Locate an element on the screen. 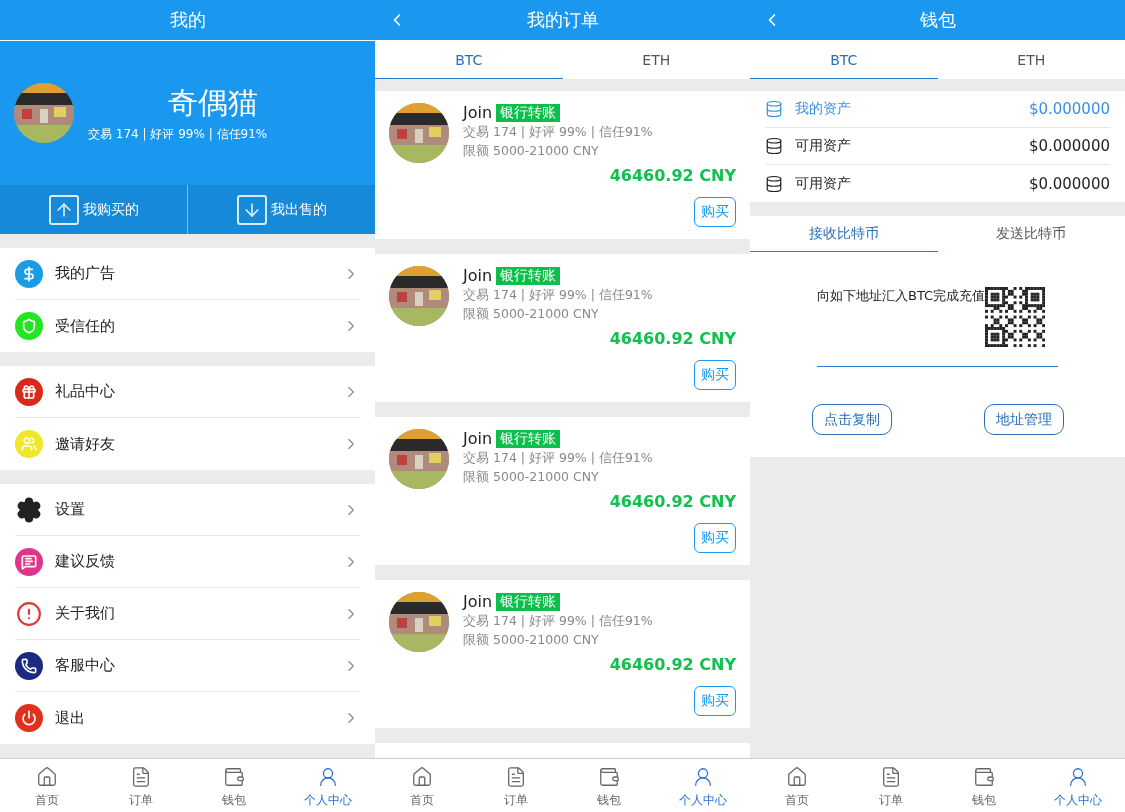 This screenshot has height=812, width=1125. upload-icon is located at coordinates (63, 209).